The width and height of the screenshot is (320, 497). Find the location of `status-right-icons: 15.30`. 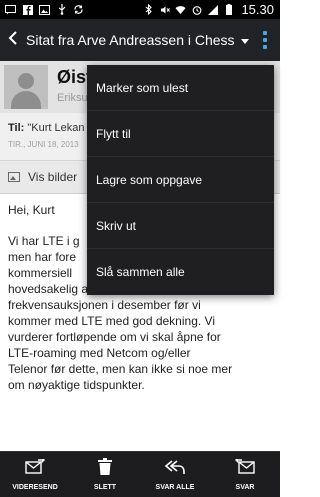

status-right-icons: 15.30 is located at coordinates (211, 9).